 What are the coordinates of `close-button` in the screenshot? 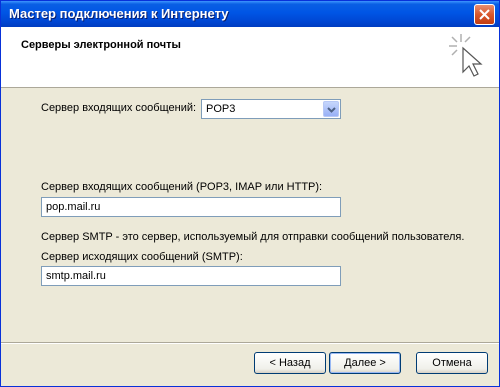 It's located at (484, 14).